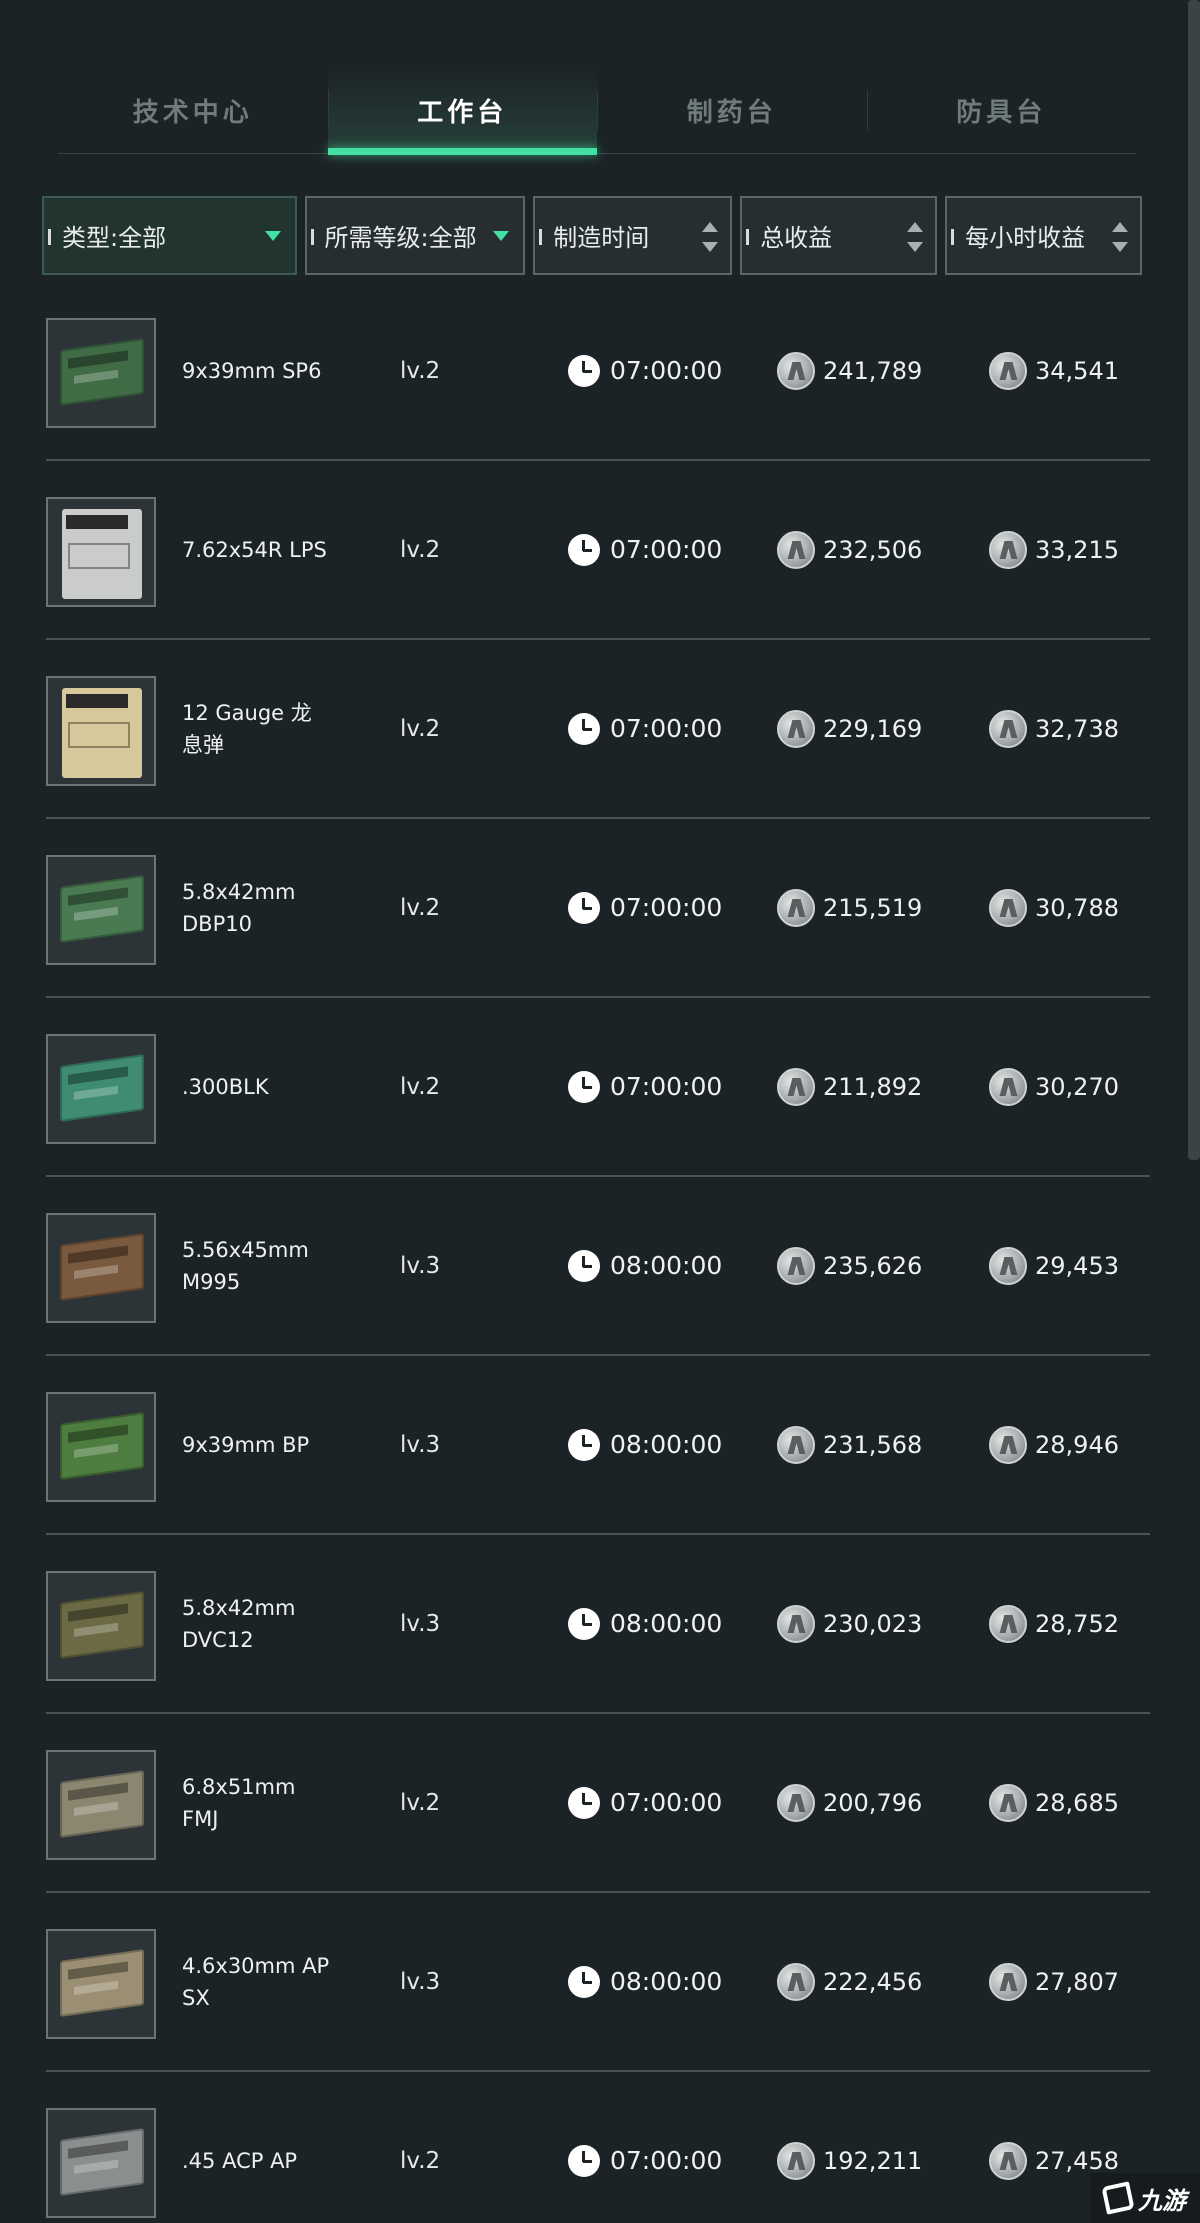 The height and width of the screenshot is (2223, 1200). Describe the element at coordinates (1077, 1086) in the screenshot. I see `hourly-profit-value: 30,270` at that location.